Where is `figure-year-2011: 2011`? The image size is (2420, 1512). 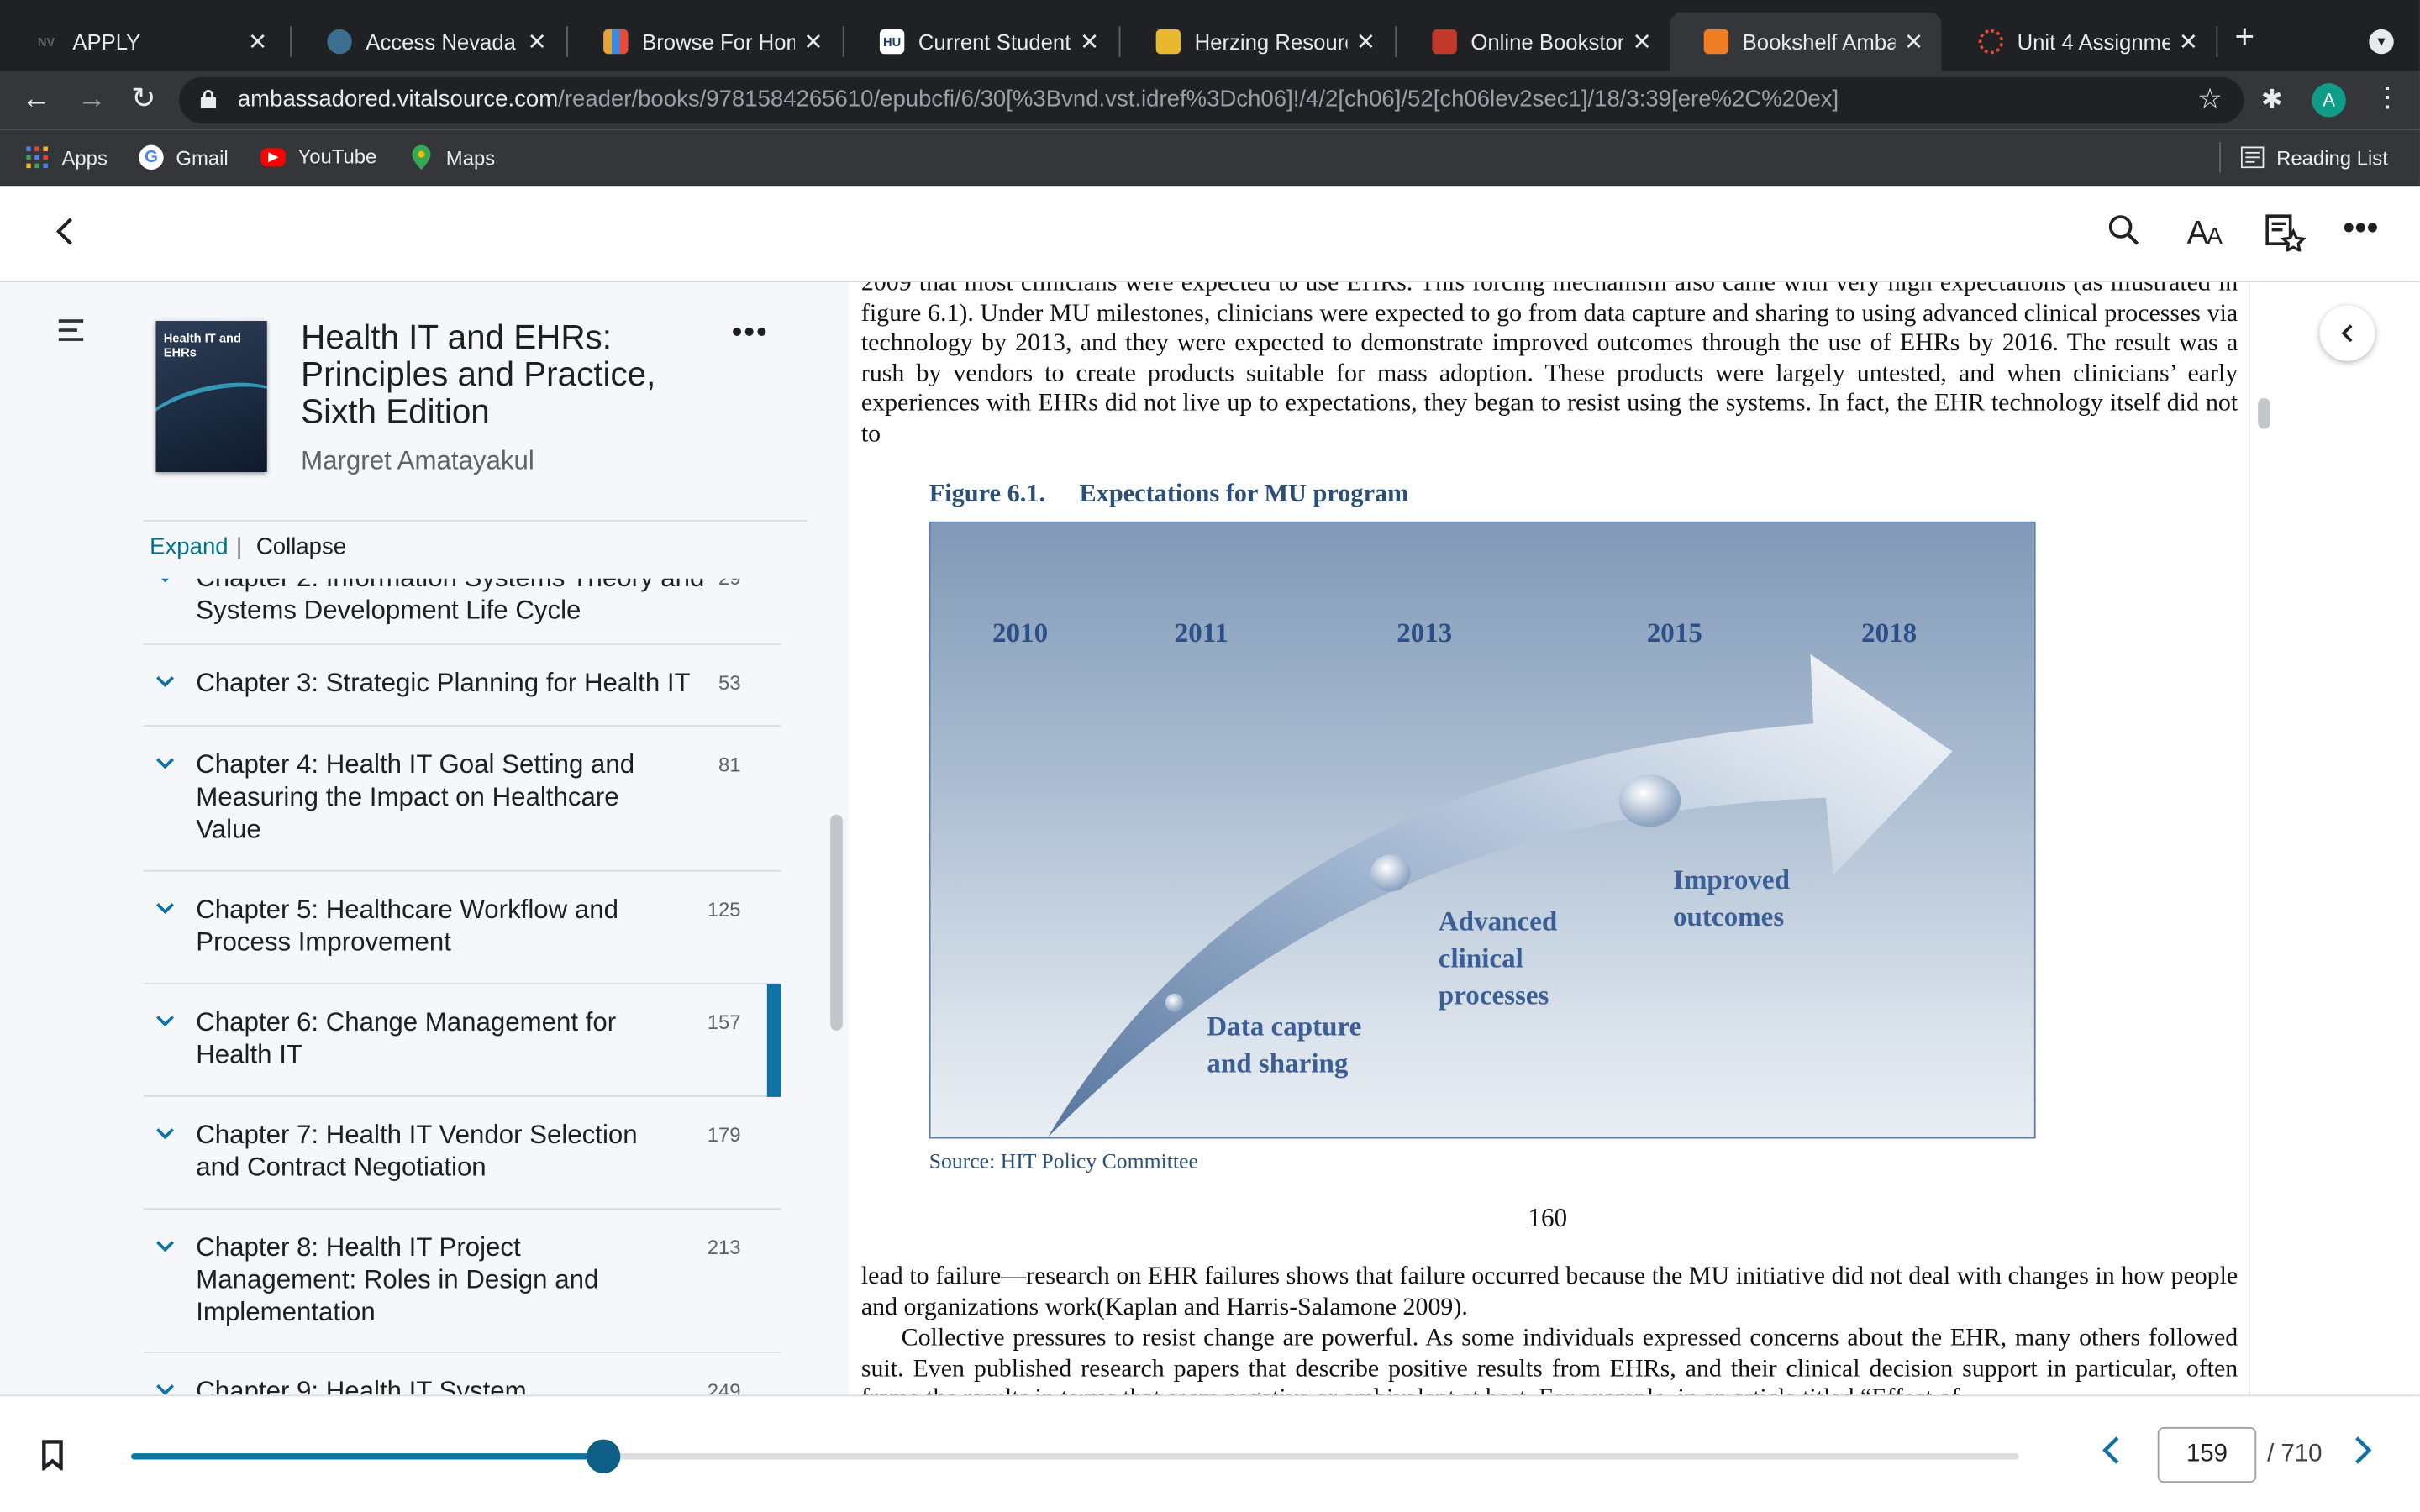 figure-year-2011: 2011 is located at coordinates (1201, 632).